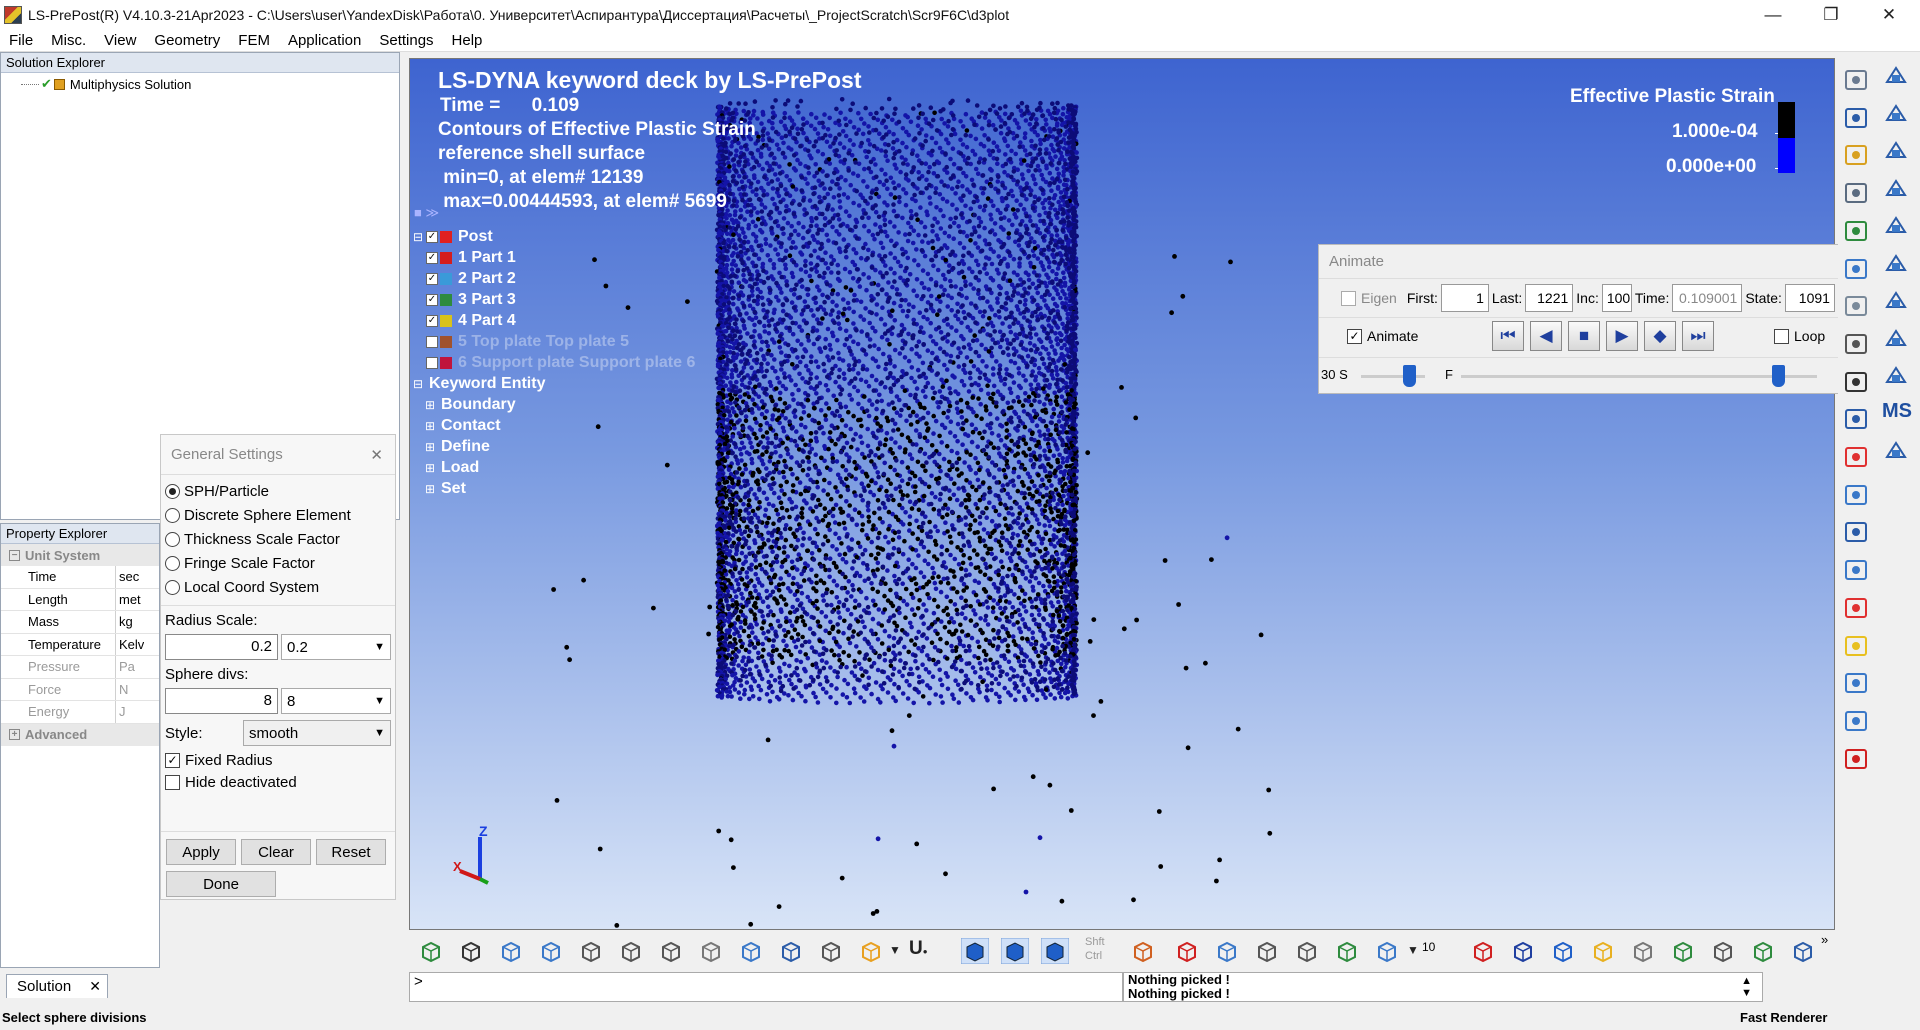 The height and width of the screenshot is (1030, 1920). Describe the element at coordinates (1563, 951) in the screenshot. I see `home-icon` at that location.